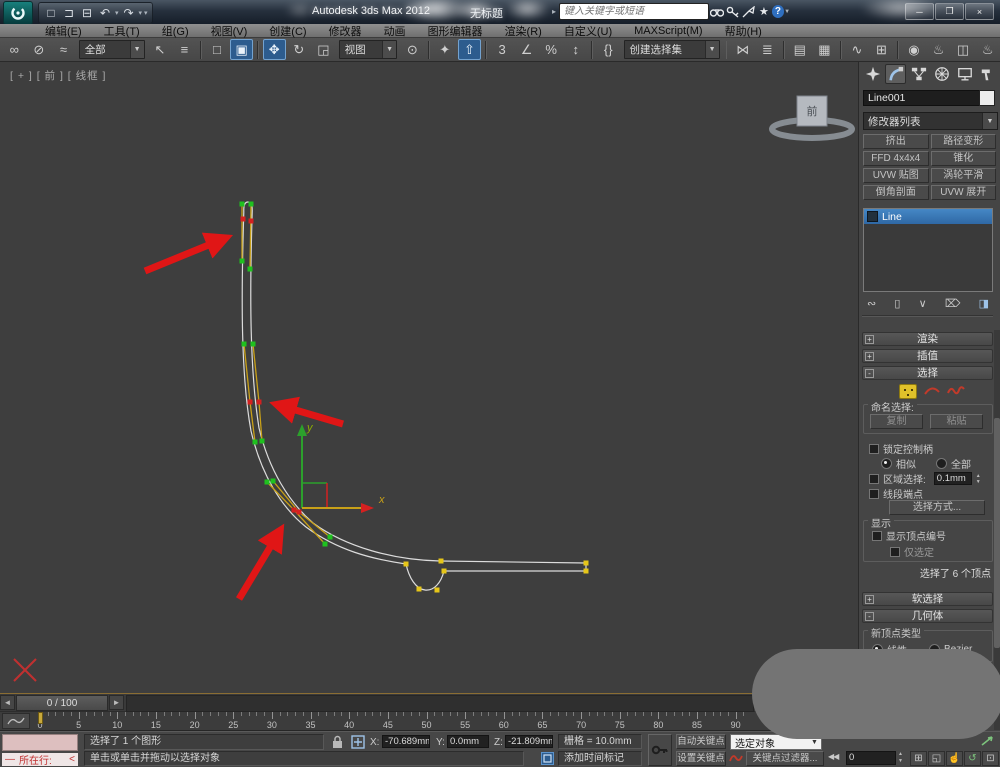 This screenshot has width=1000, height=767. What do you see at coordinates (872, 74) in the screenshot?
I see `tab-create` at bounding box center [872, 74].